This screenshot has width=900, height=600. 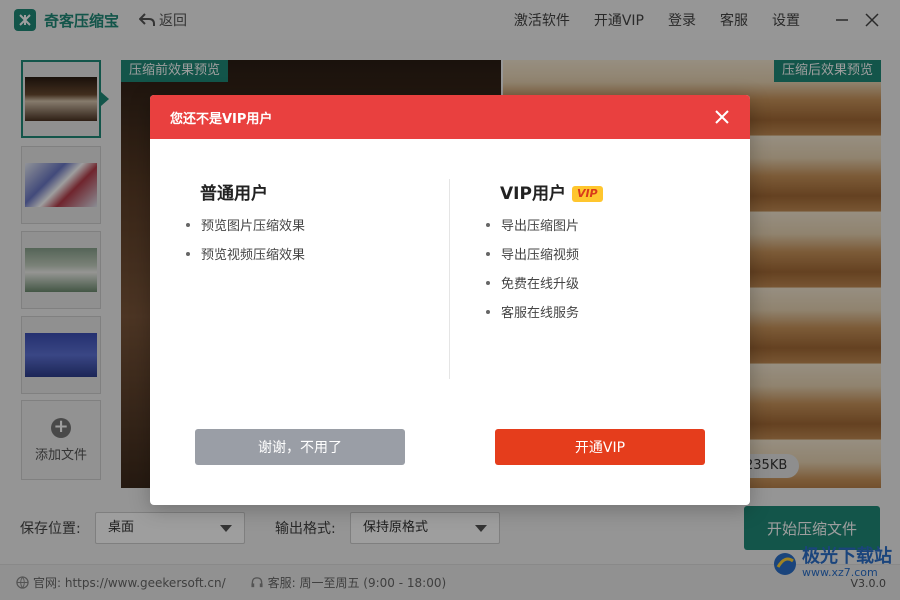 I want to click on decline-button: 谢谢，不用了, so click(x=300, y=447).